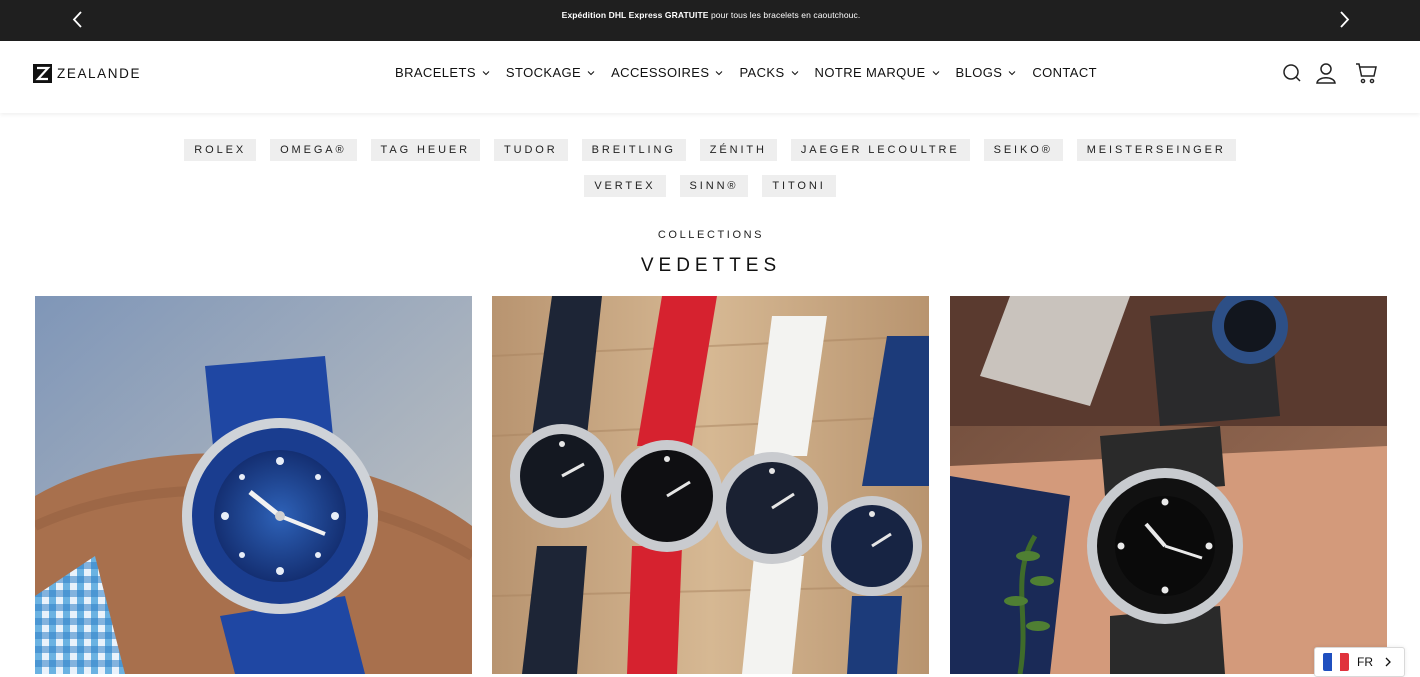 This screenshot has height=677, width=1420. I want to click on nav-item-contact: CONTACT, so click(1064, 72).